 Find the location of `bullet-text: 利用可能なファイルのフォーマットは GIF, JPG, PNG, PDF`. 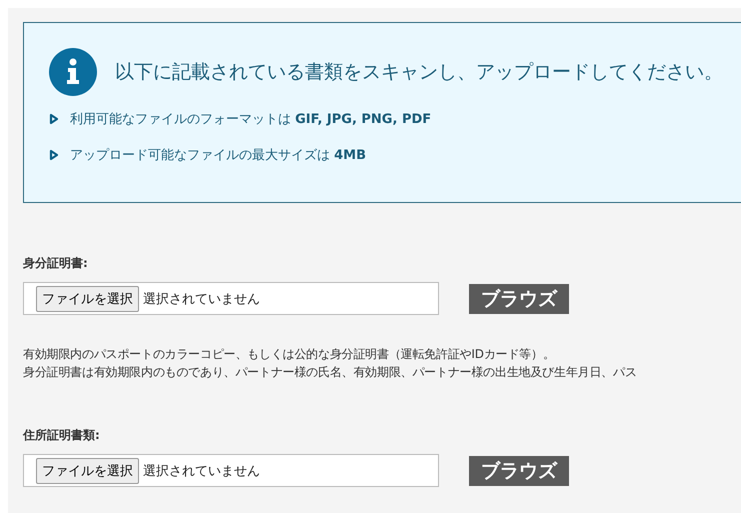

bullet-text: 利用可能なファイルのフォーマットは GIF, JPG, PNG, PDF is located at coordinates (251, 119).